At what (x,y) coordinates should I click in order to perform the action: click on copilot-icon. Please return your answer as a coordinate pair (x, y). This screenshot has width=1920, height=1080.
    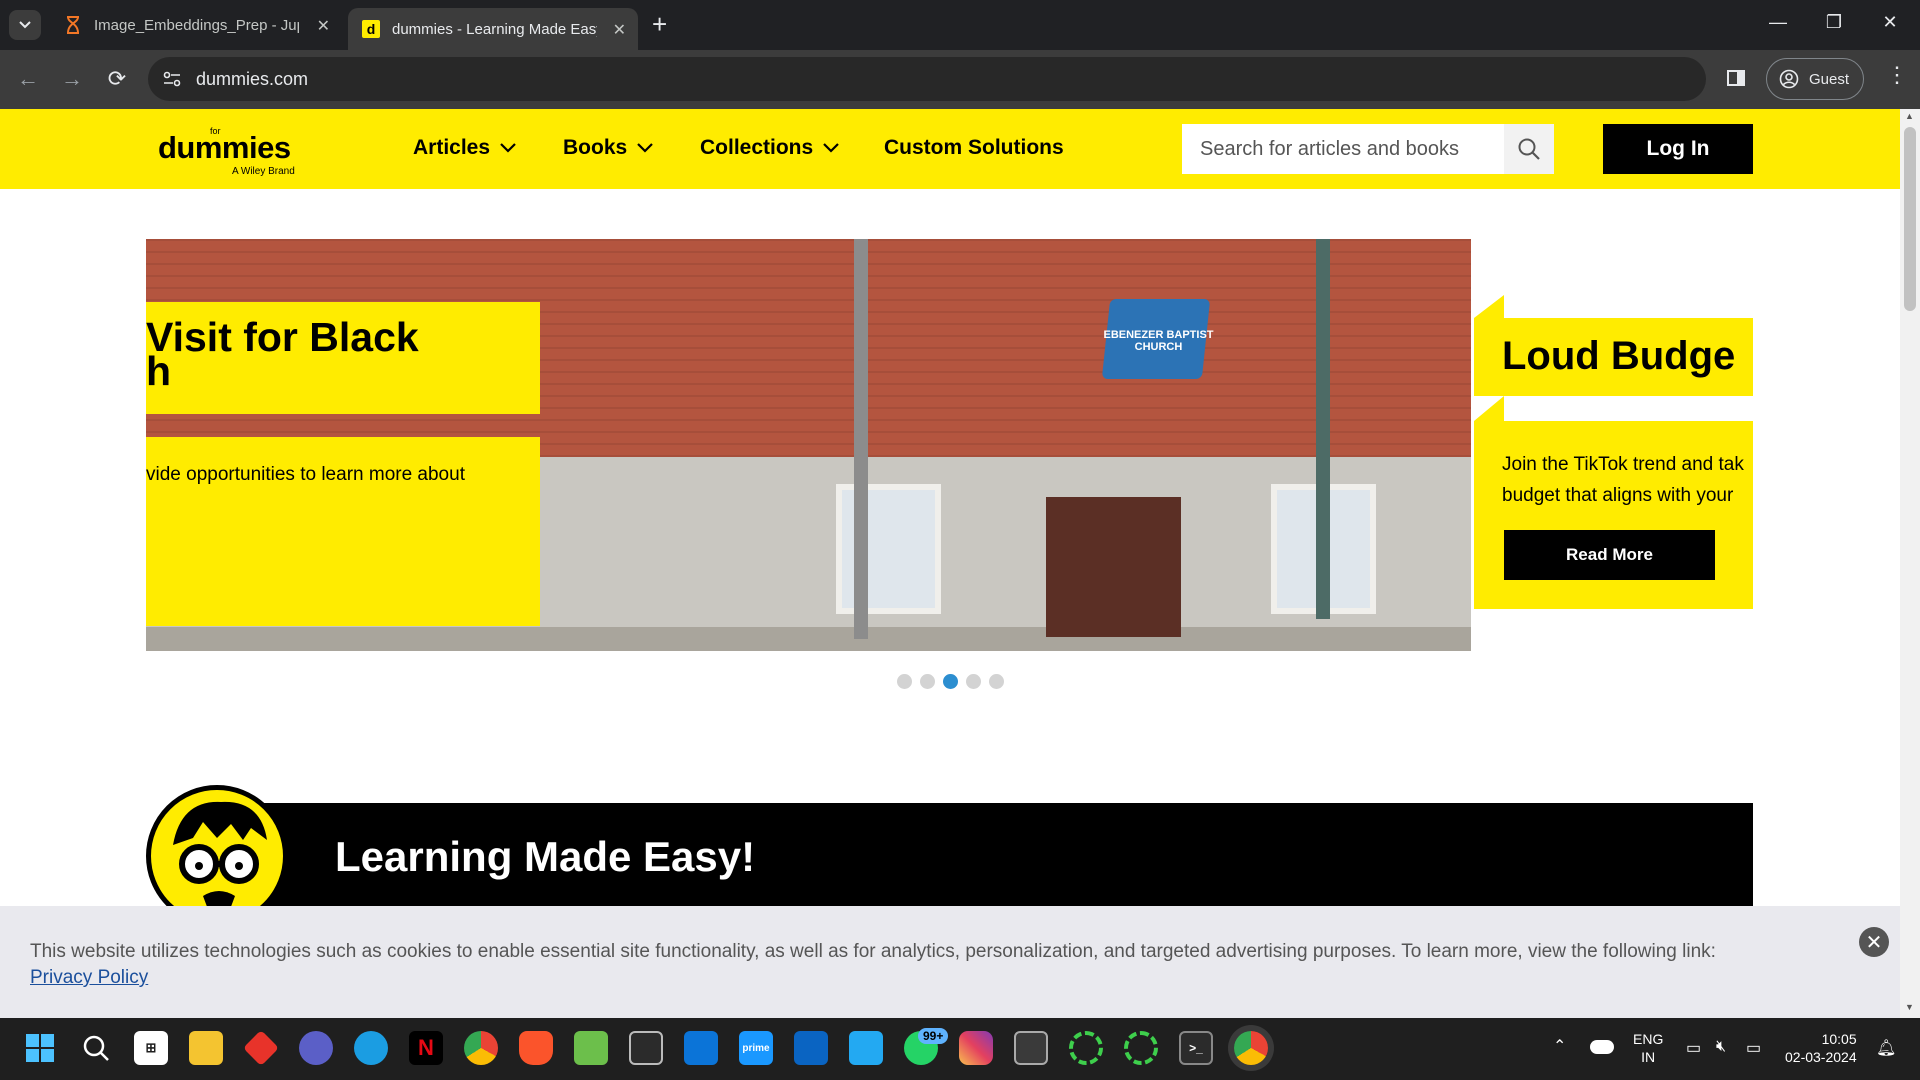
    Looking at the image, I should click on (316, 1048).